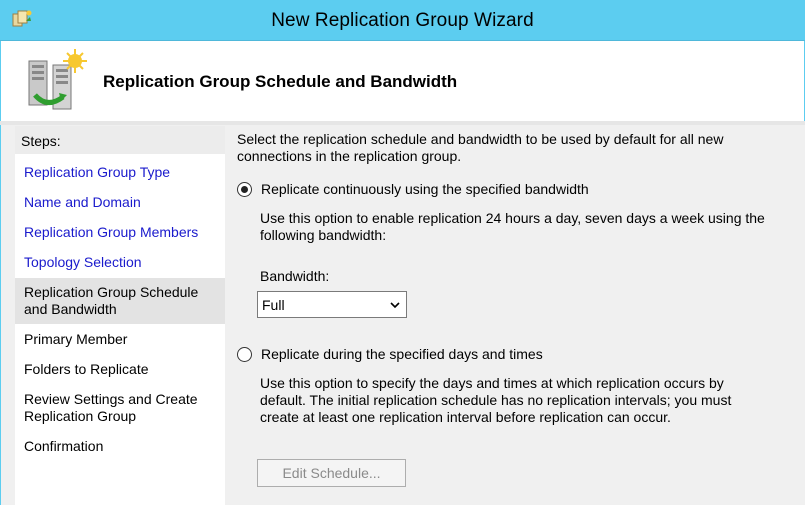  What do you see at coordinates (295, 276) in the screenshot?
I see `bandwidth-label: Bandwidth:` at bounding box center [295, 276].